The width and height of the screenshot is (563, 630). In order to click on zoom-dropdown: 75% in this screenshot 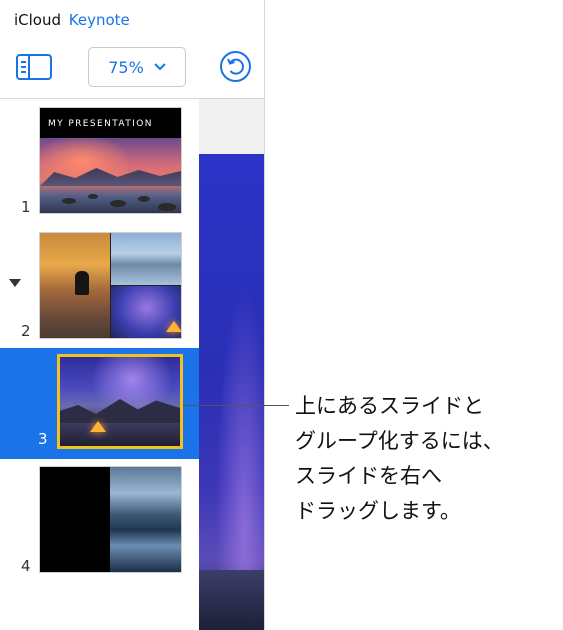, I will do `click(137, 67)`.